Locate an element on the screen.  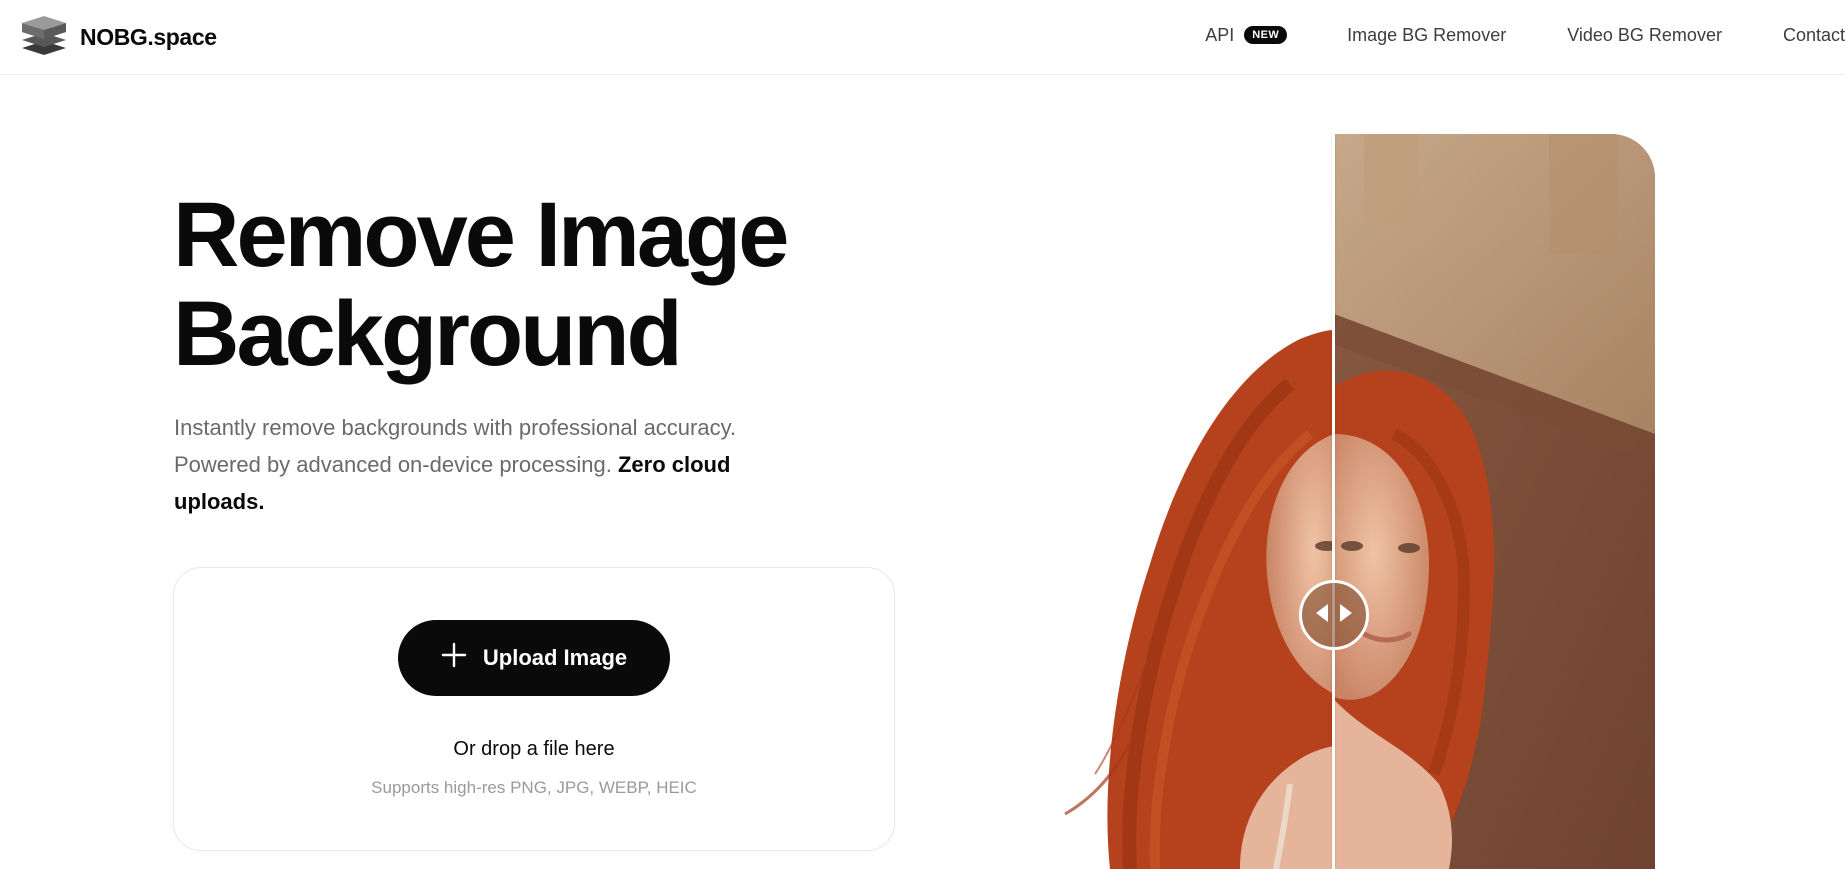
stacked-layers-icon is located at coordinates (44, 37).